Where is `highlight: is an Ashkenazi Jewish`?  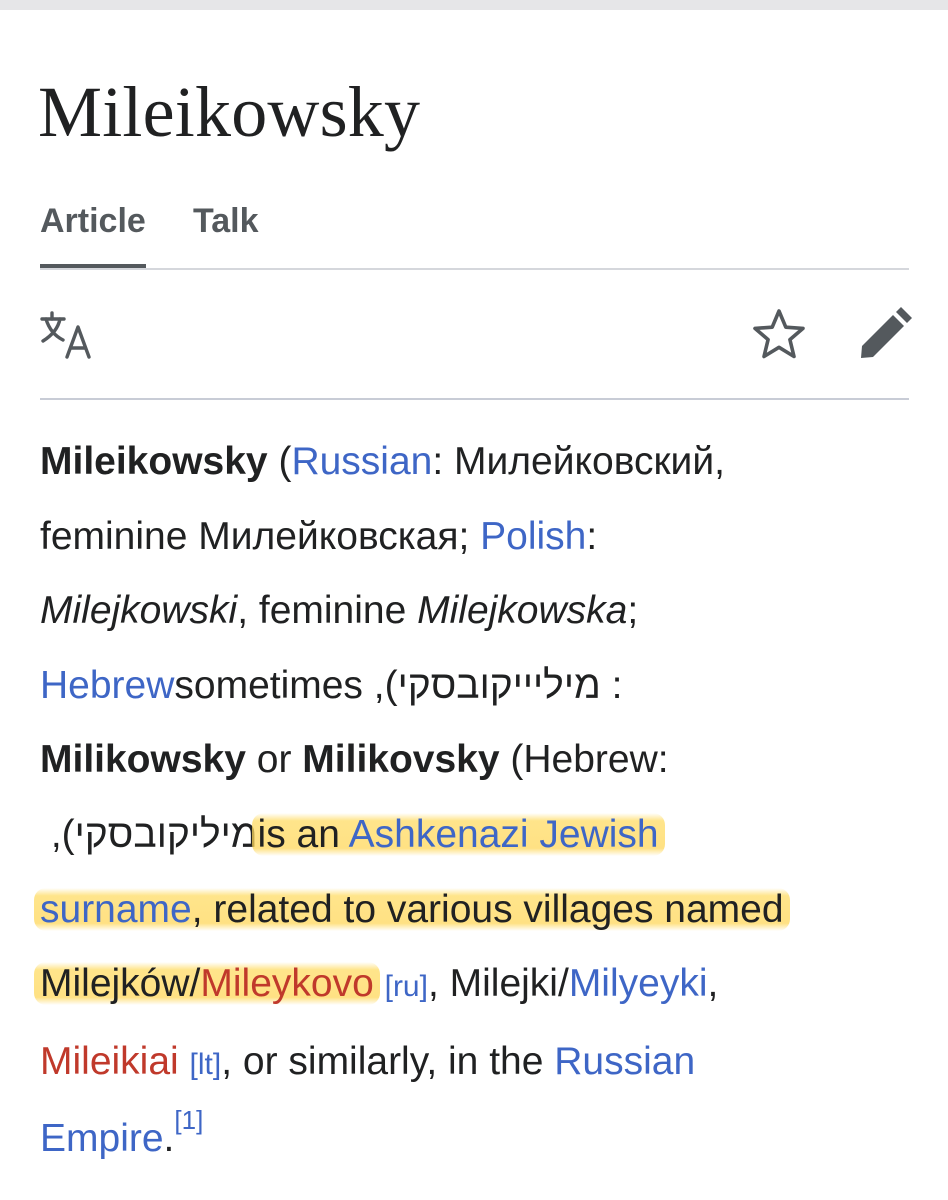 highlight: is an Ashkenazi Jewish is located at coordinates (458, 834).